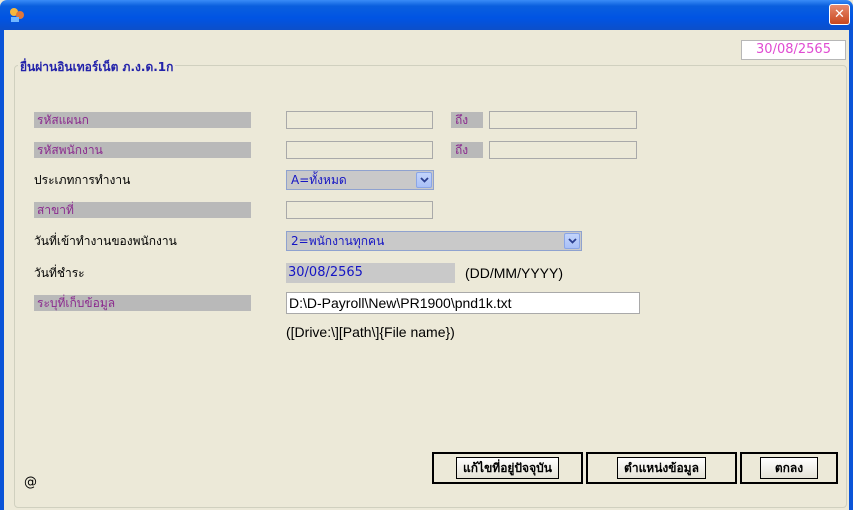  I want to click on status-symbol: @, so click(30, 482).